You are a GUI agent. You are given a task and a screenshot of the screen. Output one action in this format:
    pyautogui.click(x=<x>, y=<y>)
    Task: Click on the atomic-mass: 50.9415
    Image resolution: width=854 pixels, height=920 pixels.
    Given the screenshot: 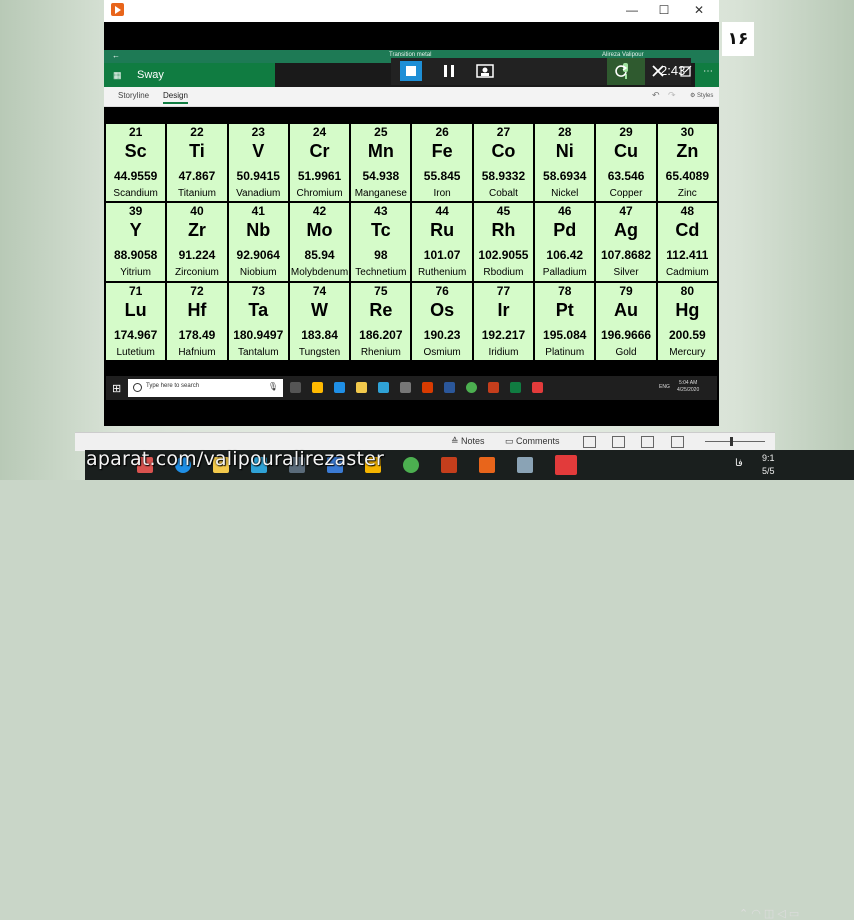 What is the action you would take?
    pyautogui.click(x=258, y=176)
    